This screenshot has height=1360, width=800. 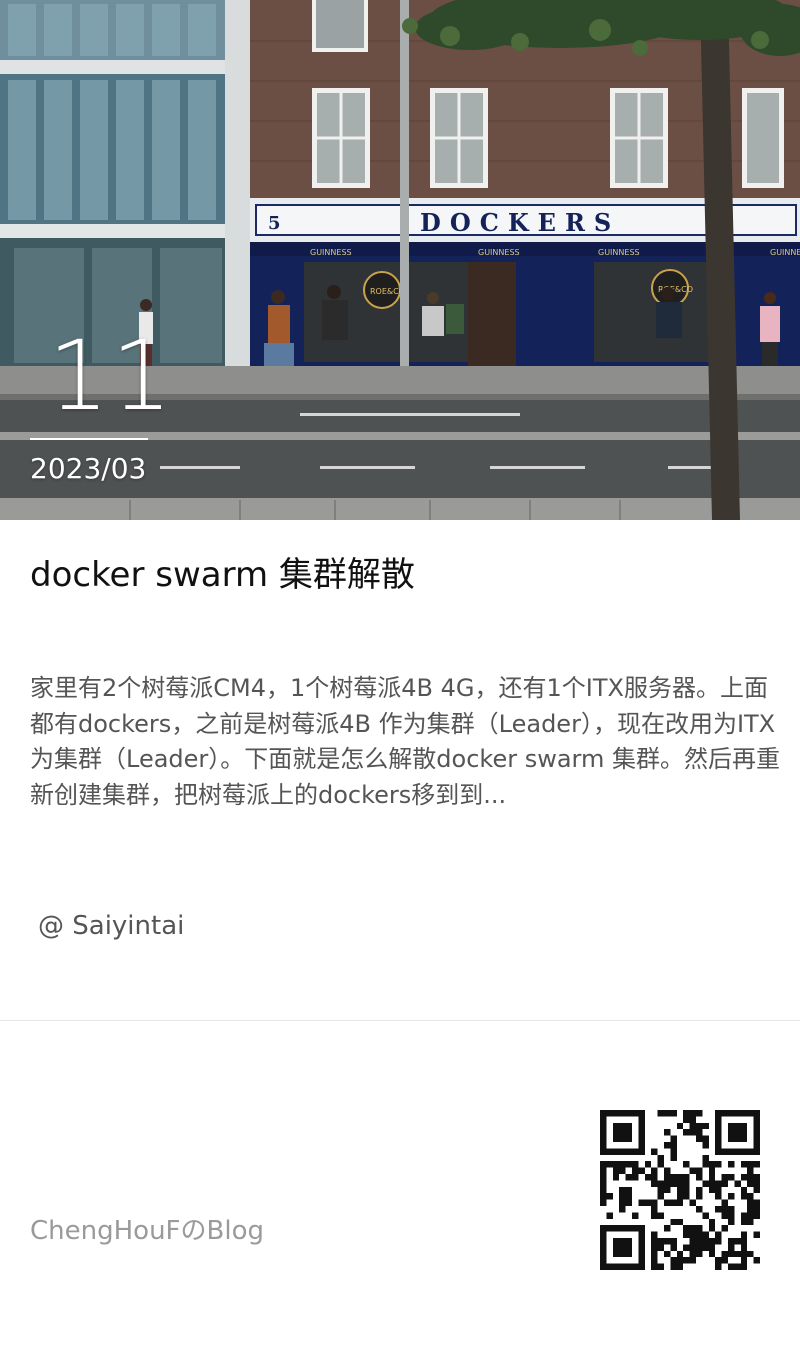 What do you see at coordinates (111, 926) in the screenshot?
I see `post-author: @ Saiyintai` at bounding box center [111, 926].